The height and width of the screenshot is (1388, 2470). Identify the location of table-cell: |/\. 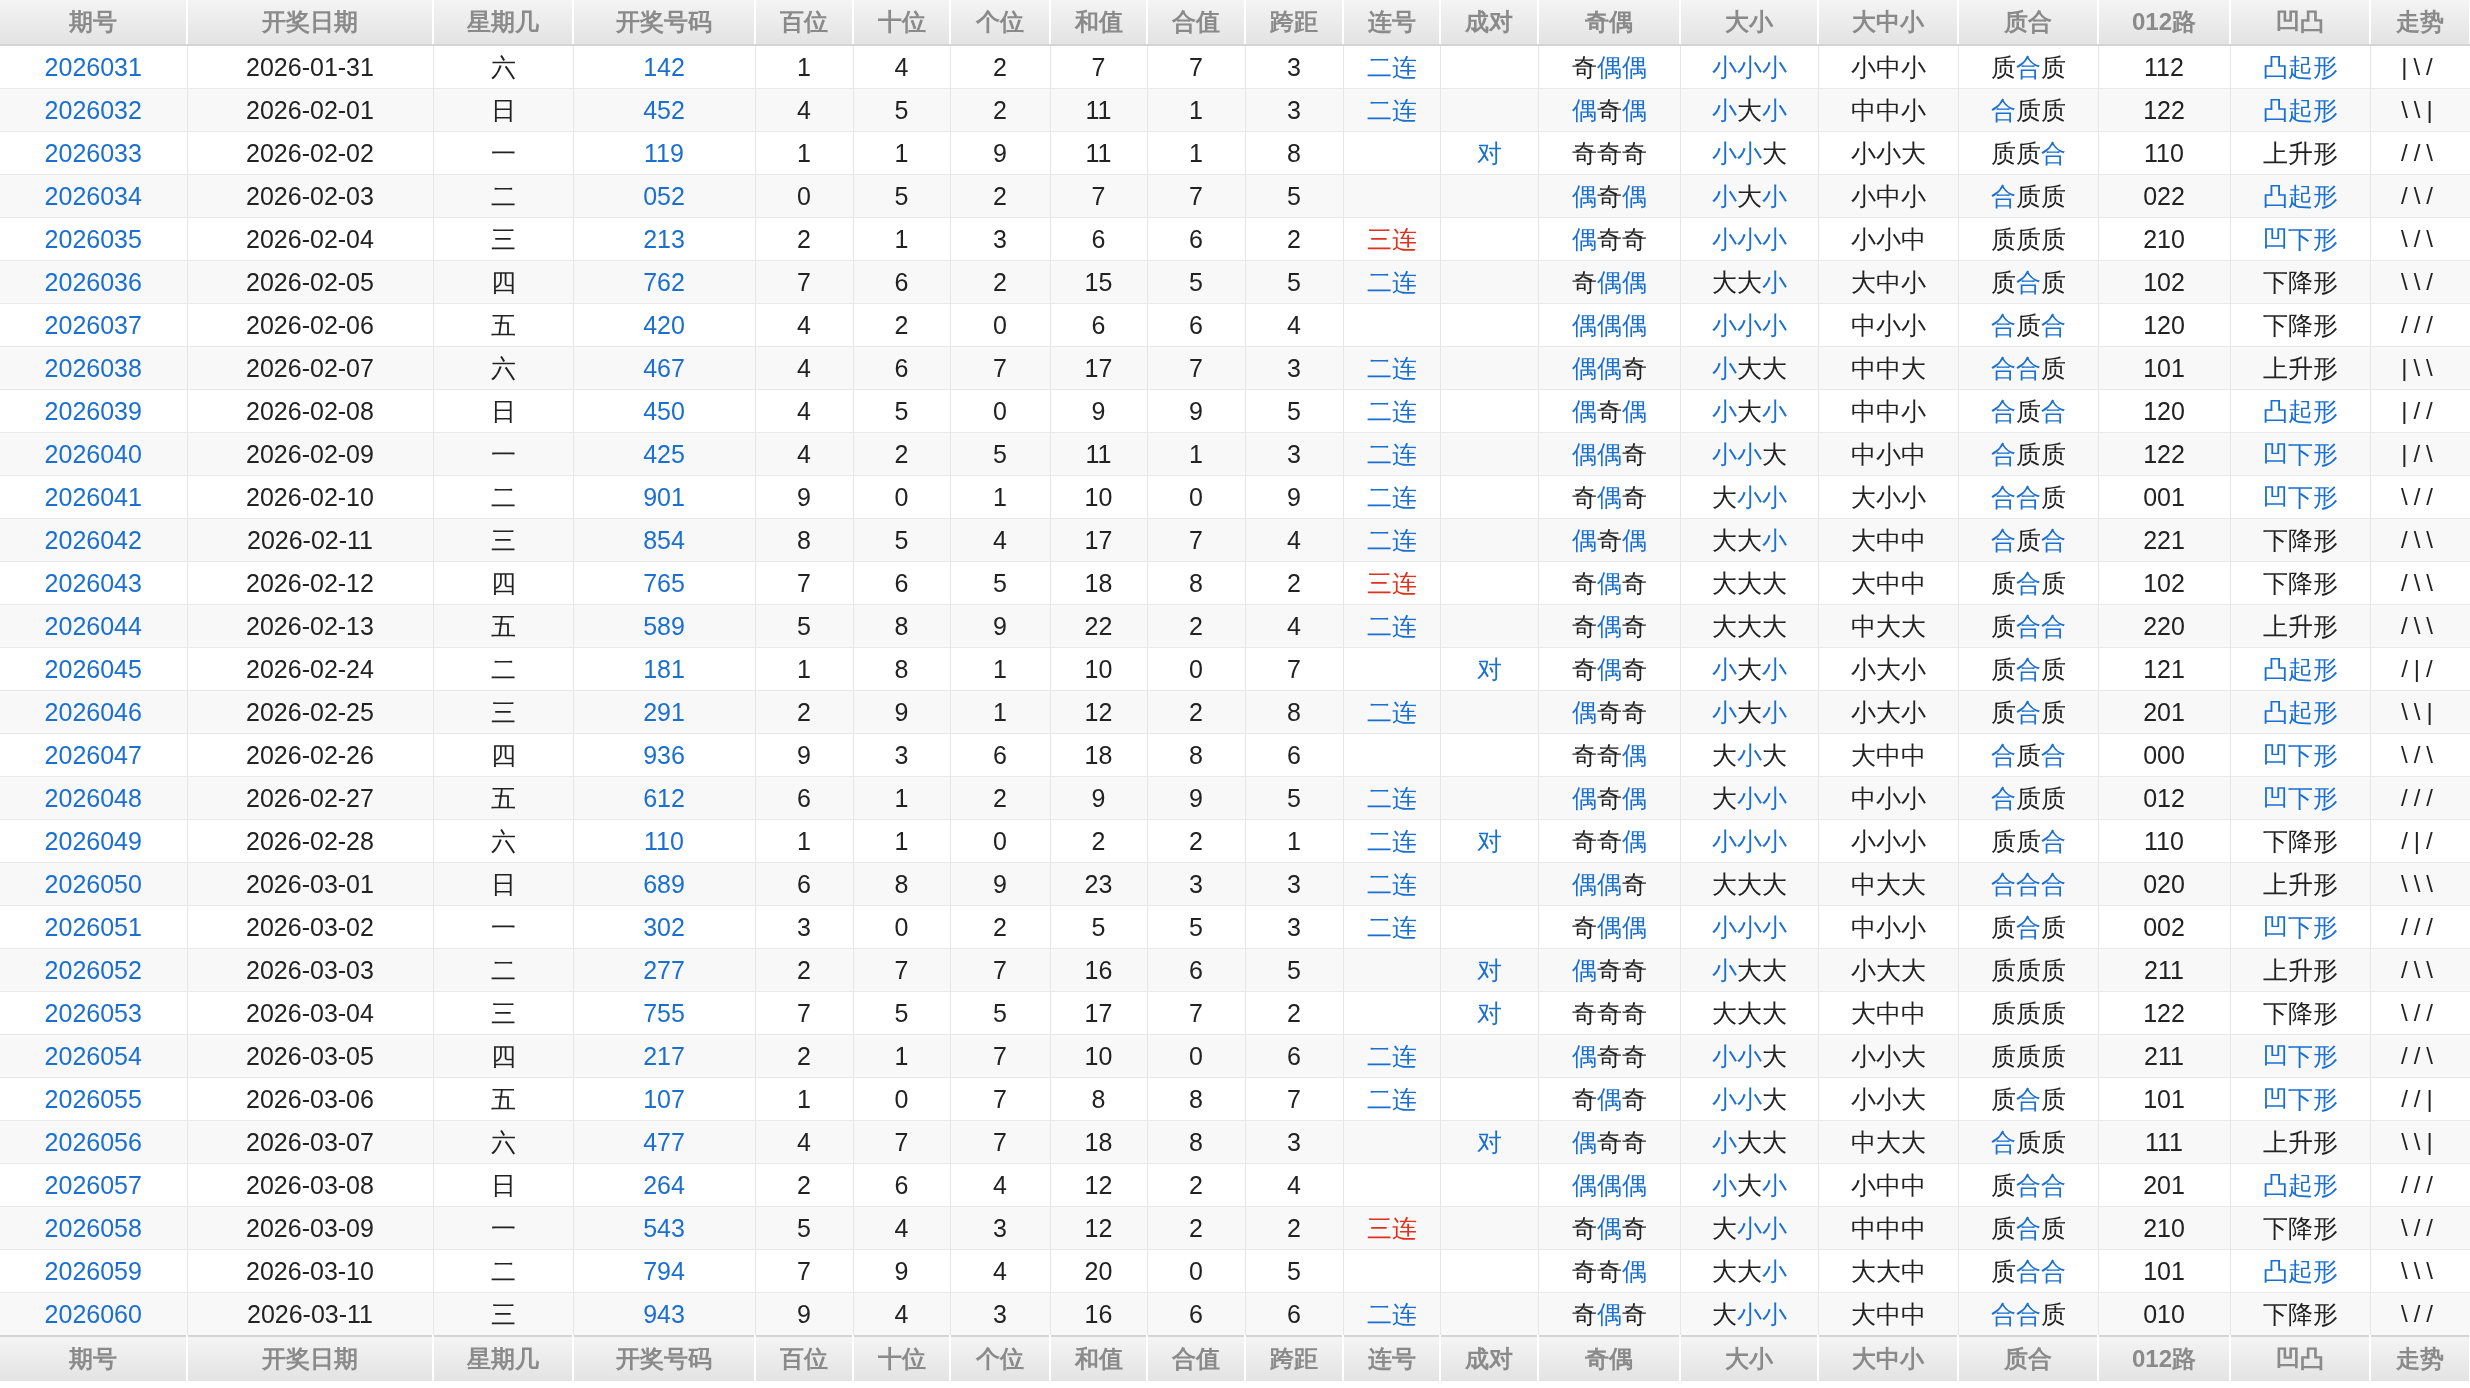
(2420, 454).